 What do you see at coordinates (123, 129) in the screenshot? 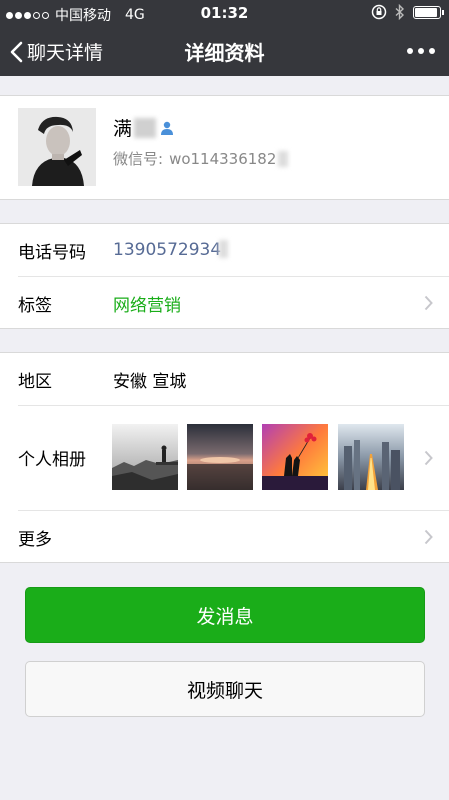
I see `profile-name: 满` at bounding box center [123, 129].